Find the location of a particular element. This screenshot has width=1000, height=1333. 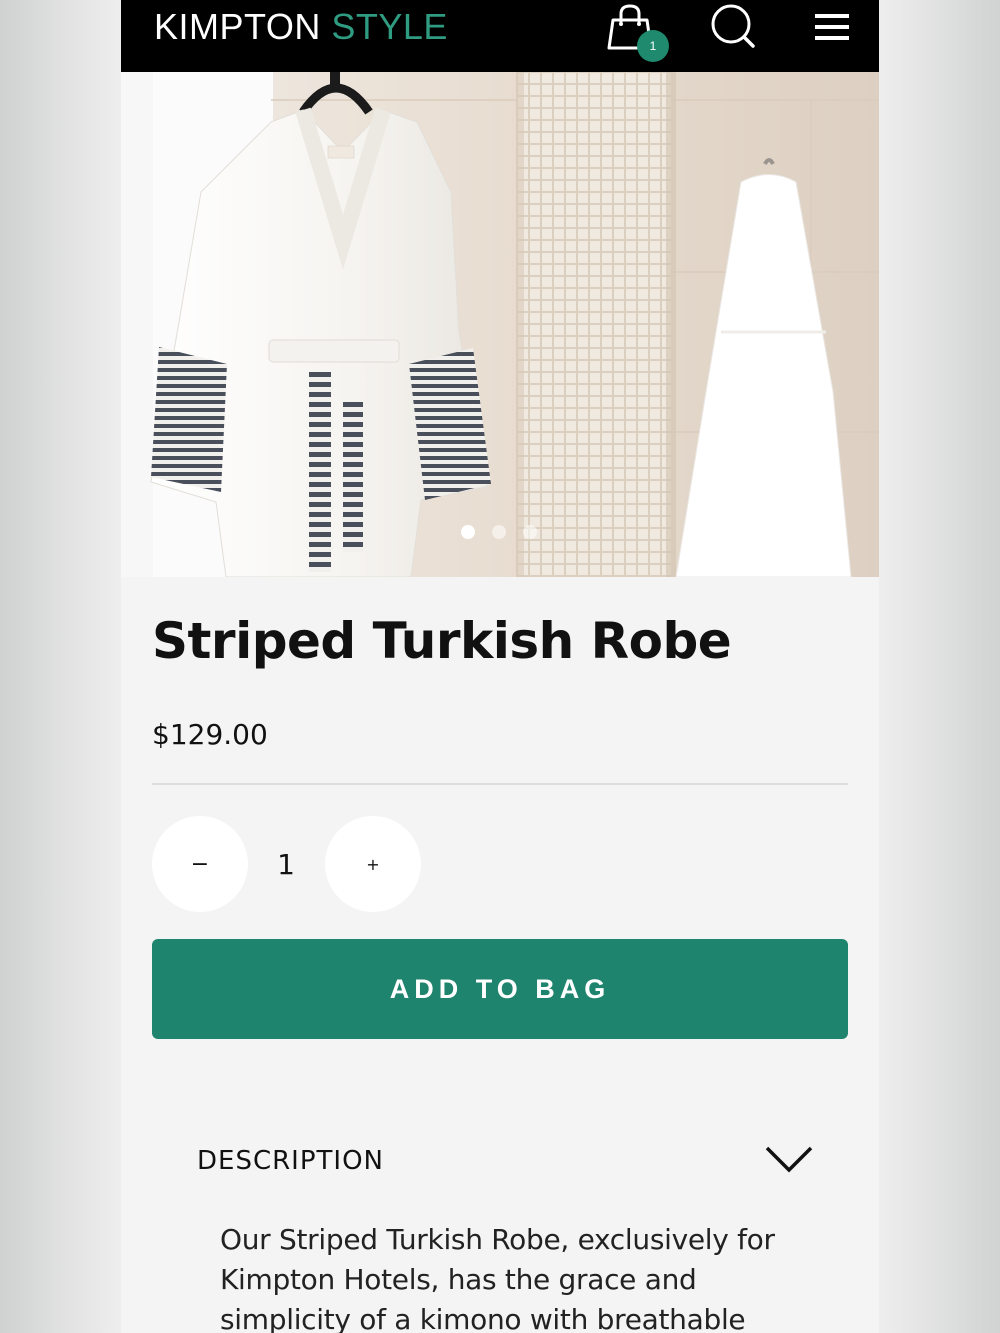

shopping-bag-button: 1 is located at coordinates (637, 33).